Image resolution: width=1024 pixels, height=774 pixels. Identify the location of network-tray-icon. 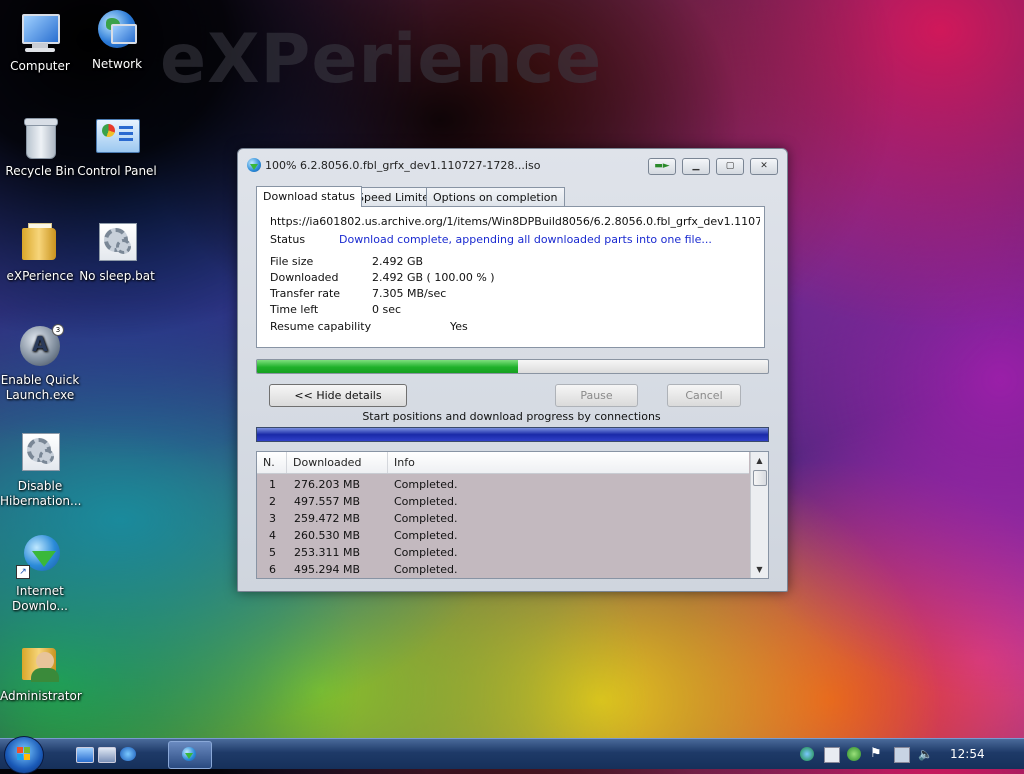
(902, 755).